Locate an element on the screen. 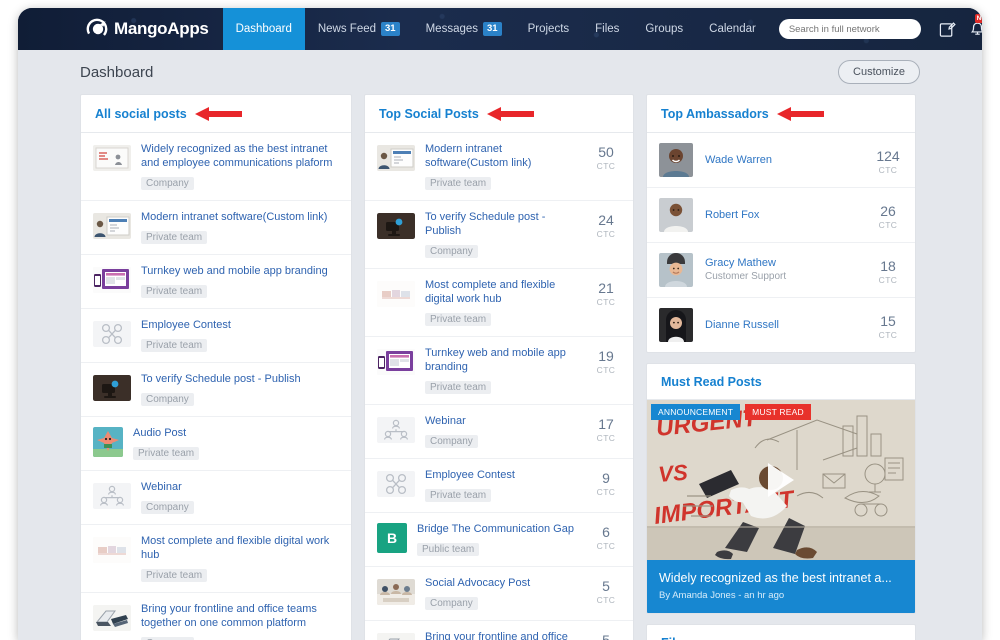 This screenshot has height=640, width=1000. customize-button: Customize is located at coordinates (879, 72).